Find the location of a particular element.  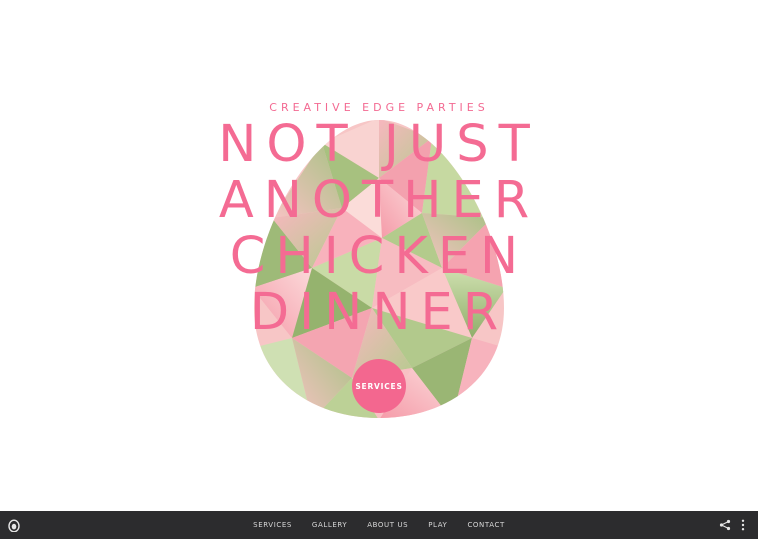

share-icon is located at coordinates (725, 525).